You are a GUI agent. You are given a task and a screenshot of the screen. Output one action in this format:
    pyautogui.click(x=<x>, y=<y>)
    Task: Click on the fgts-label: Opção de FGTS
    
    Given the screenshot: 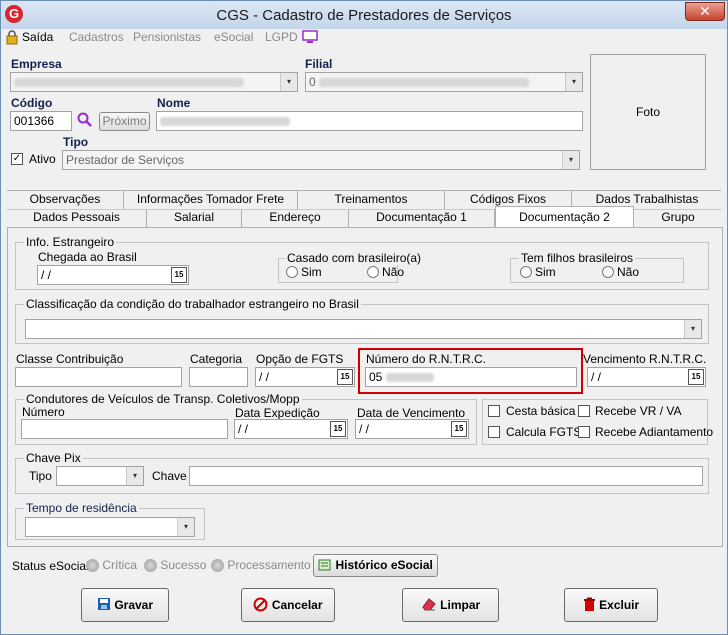 What is the action you would take?
    pyautogui.click(x=300, y=359)
    